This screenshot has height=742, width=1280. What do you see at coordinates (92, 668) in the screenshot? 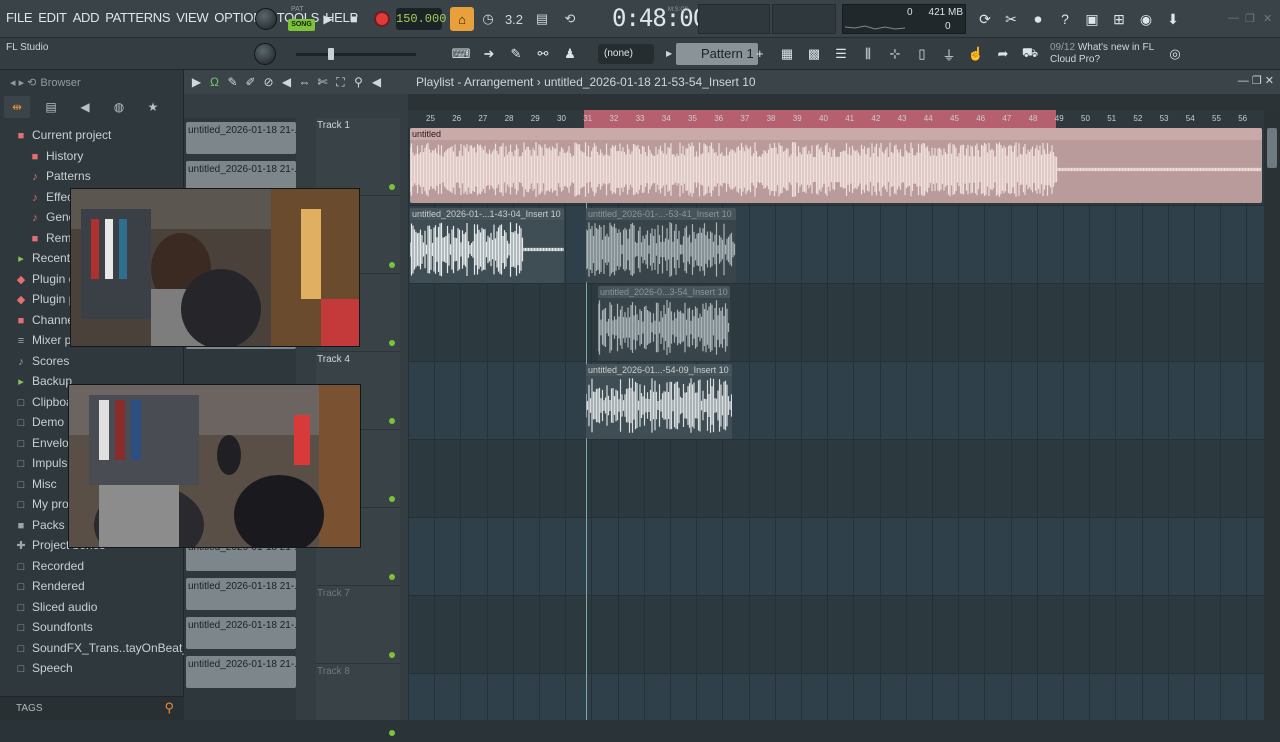
I see `browser-item: □ Speech` at bounding box center [92, 668].